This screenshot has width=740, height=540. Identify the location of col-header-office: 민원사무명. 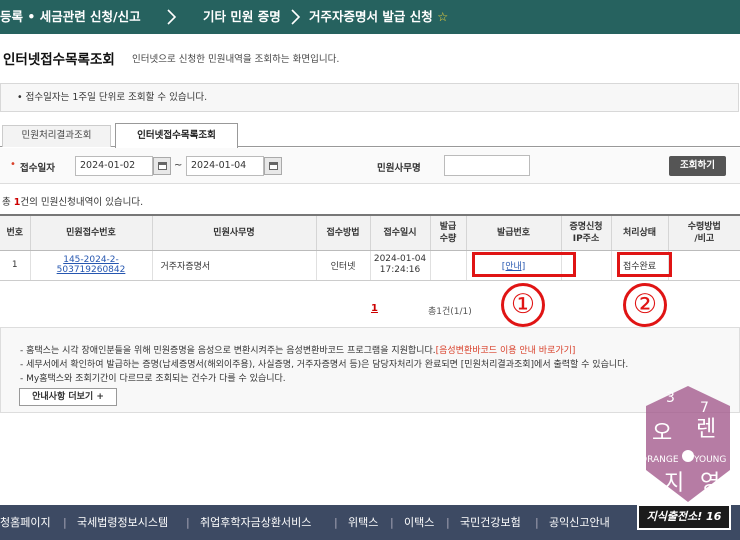
(233, 232).